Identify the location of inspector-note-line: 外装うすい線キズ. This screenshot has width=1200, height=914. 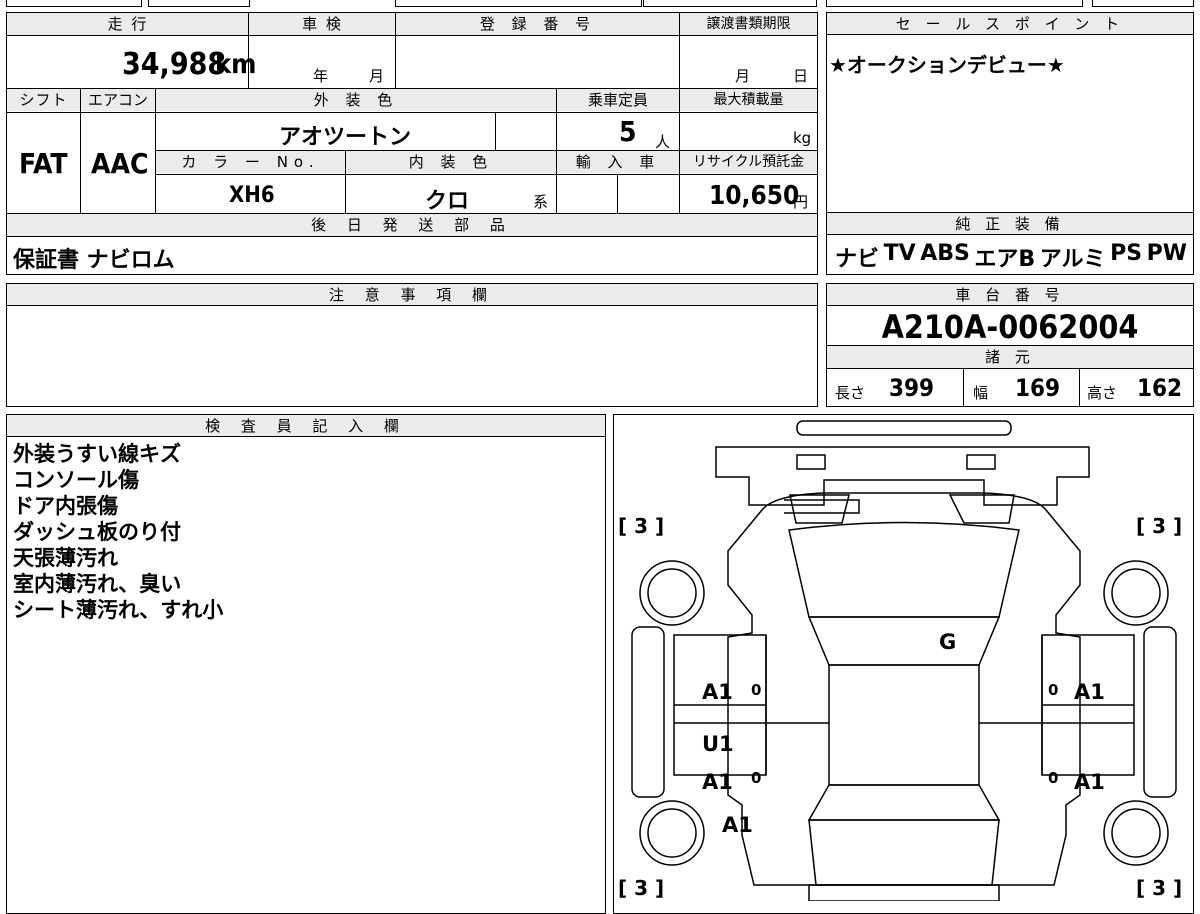
(97, 454).